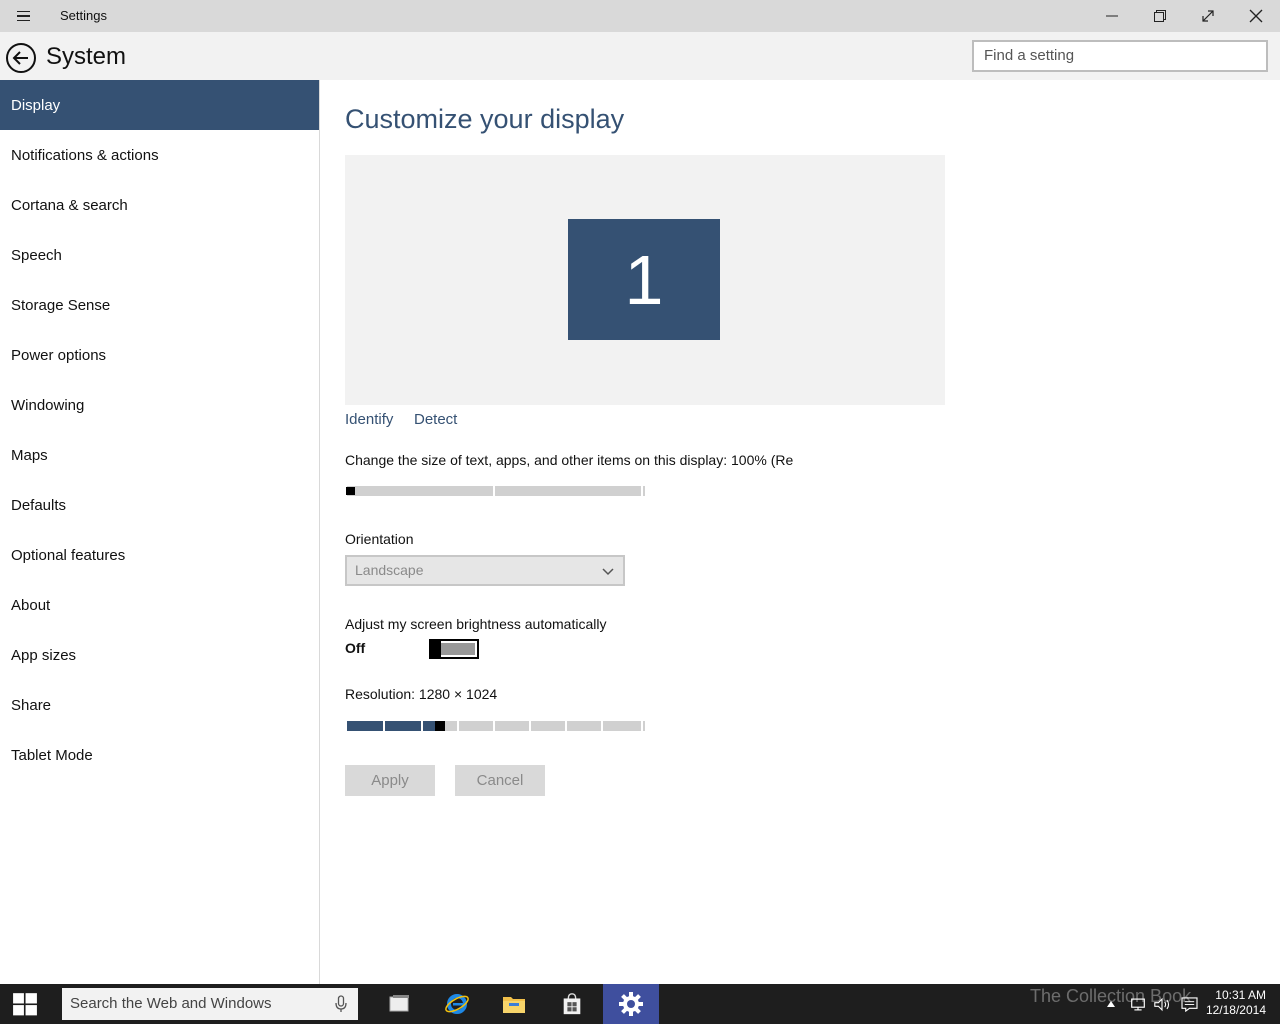  Describe the element at coordinates (159, 655) in the screenshot. I see `sidebar-item-app-sizes: App sizes` at that location.